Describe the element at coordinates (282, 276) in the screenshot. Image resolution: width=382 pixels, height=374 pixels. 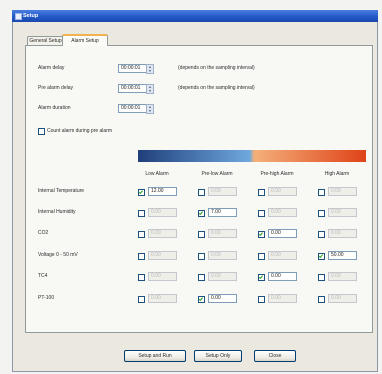
I see `alarm-value-input-tc4-pre-high-alarm: 0.00` at that location.